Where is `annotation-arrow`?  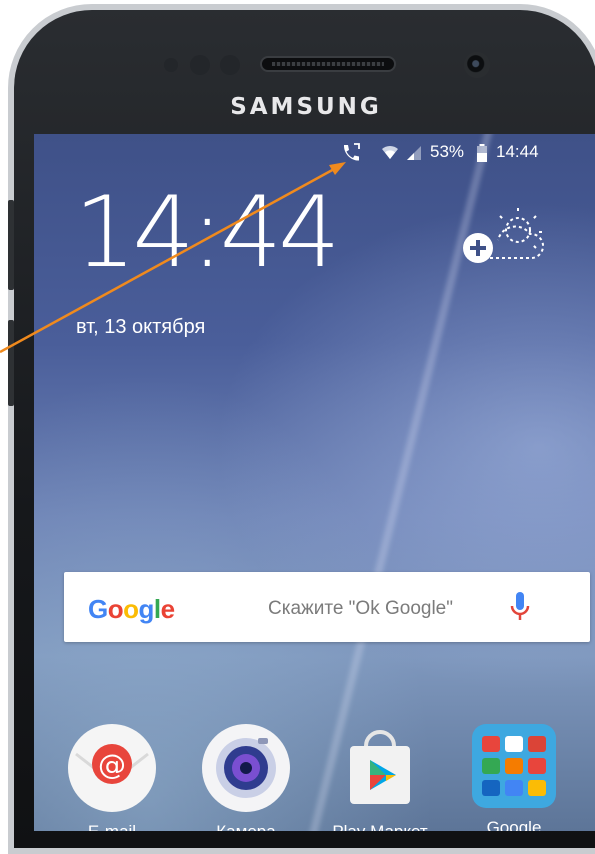 annotation-arrow is located at coordinates (173, 258).